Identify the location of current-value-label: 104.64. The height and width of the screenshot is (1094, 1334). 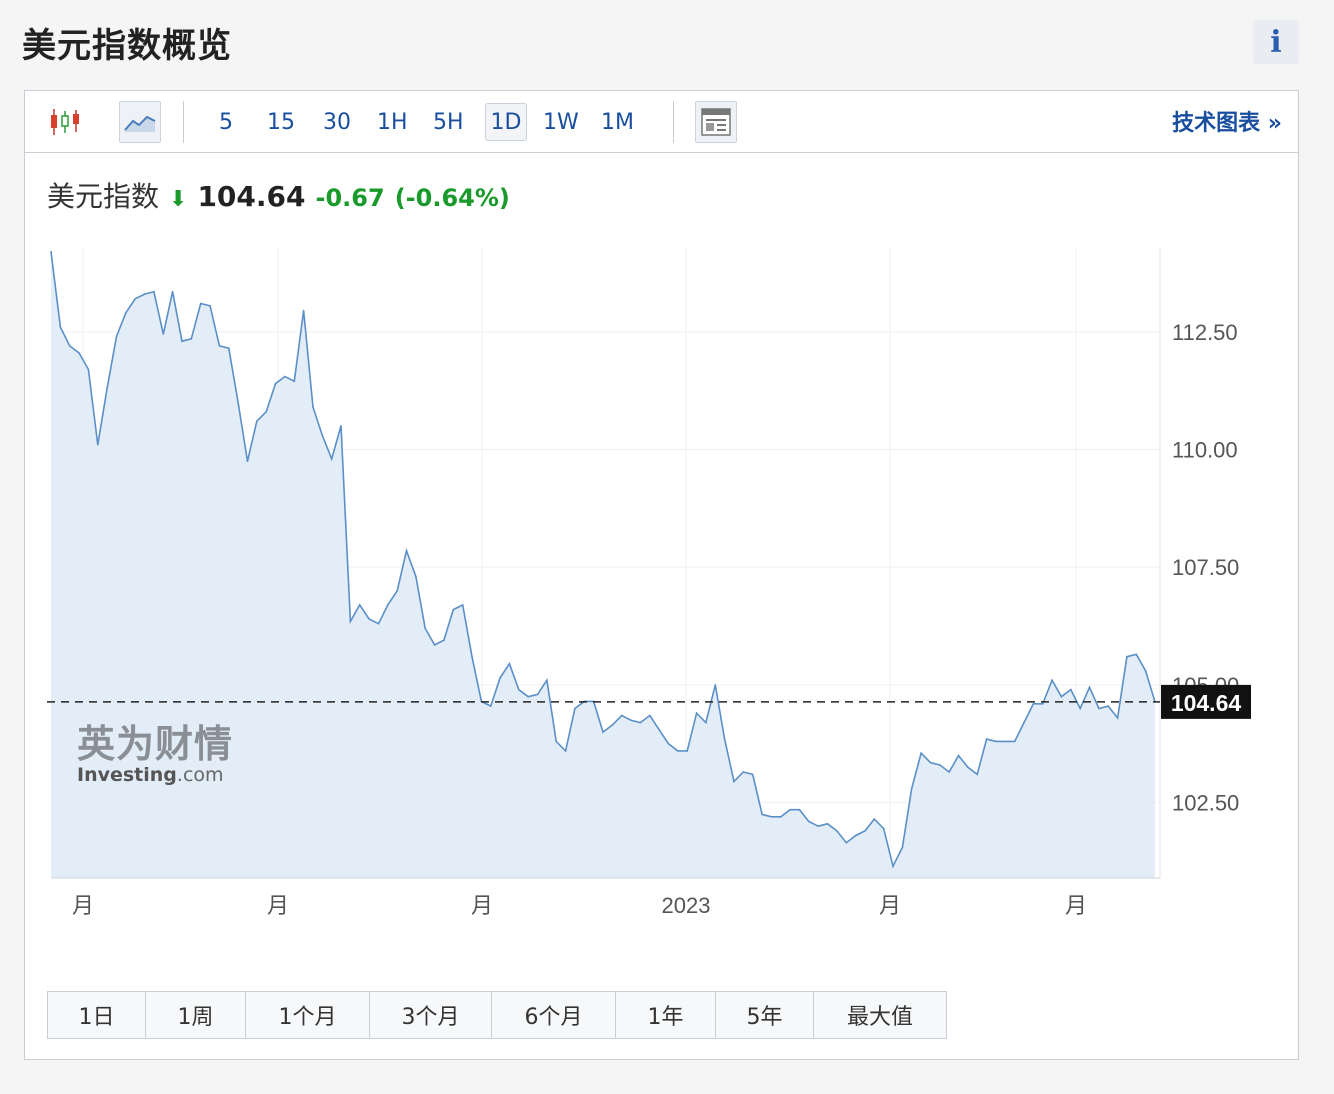
(1206, 703).